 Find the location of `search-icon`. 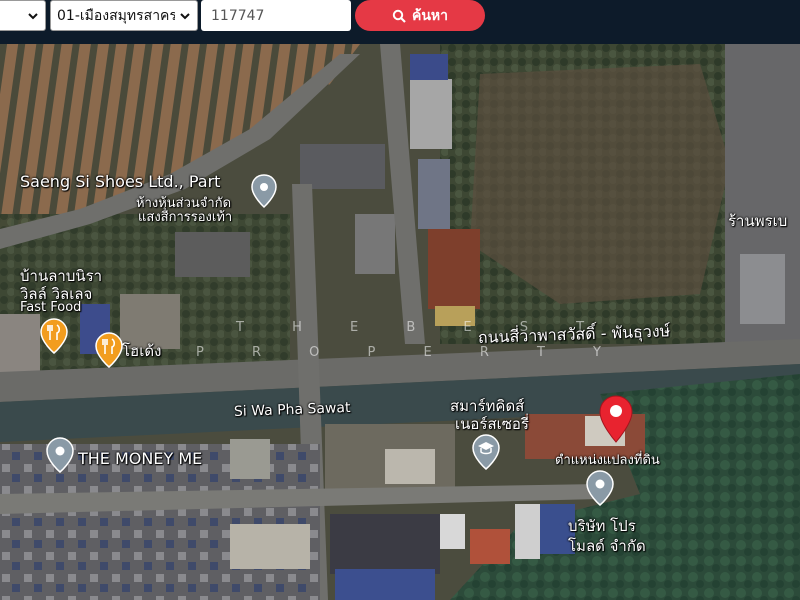

search-icon is located at coordinates (399, 16).